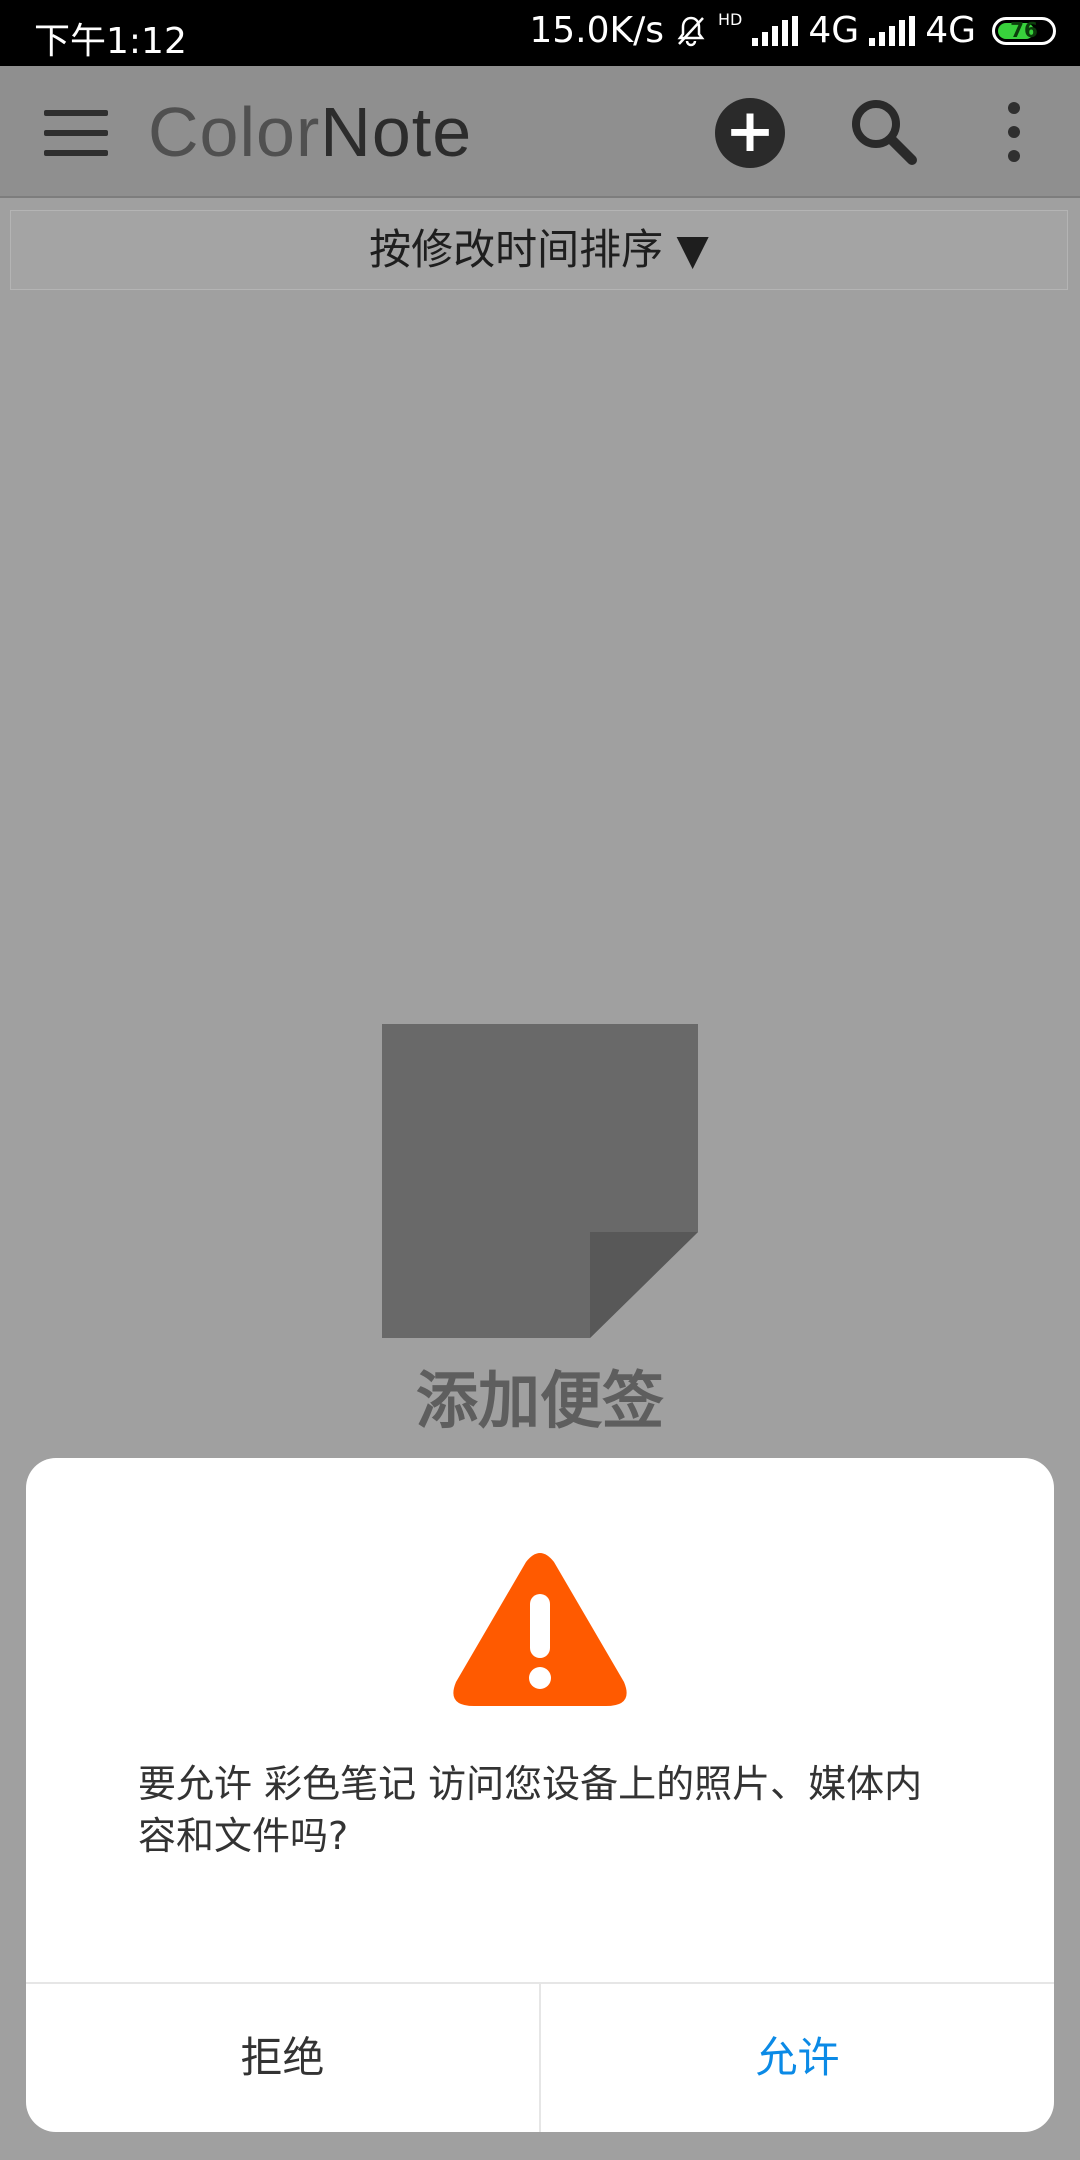 The width and height of the screenshot is (1080, 2160). What do you see at coordinates (730, 19) in the screenshot?
I see `hd-label: HD` at bounding box center [730, 19].